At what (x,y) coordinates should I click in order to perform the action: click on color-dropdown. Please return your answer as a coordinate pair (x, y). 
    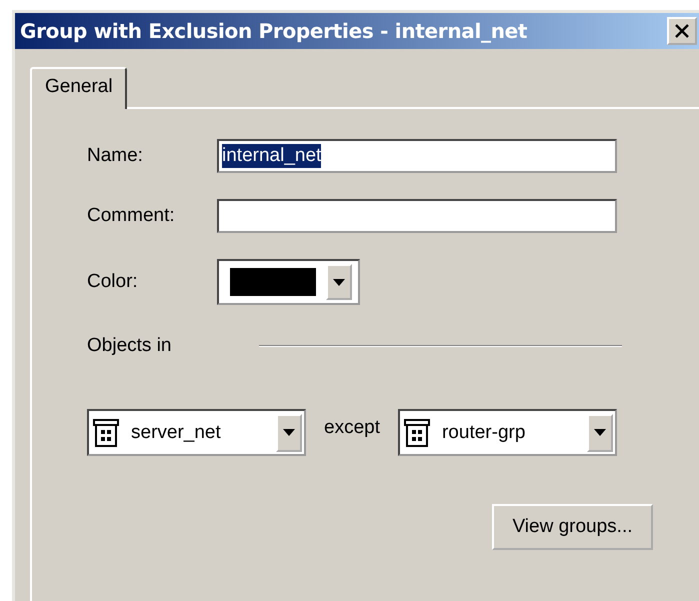
    Looking at the image, I should click on (288, 282).